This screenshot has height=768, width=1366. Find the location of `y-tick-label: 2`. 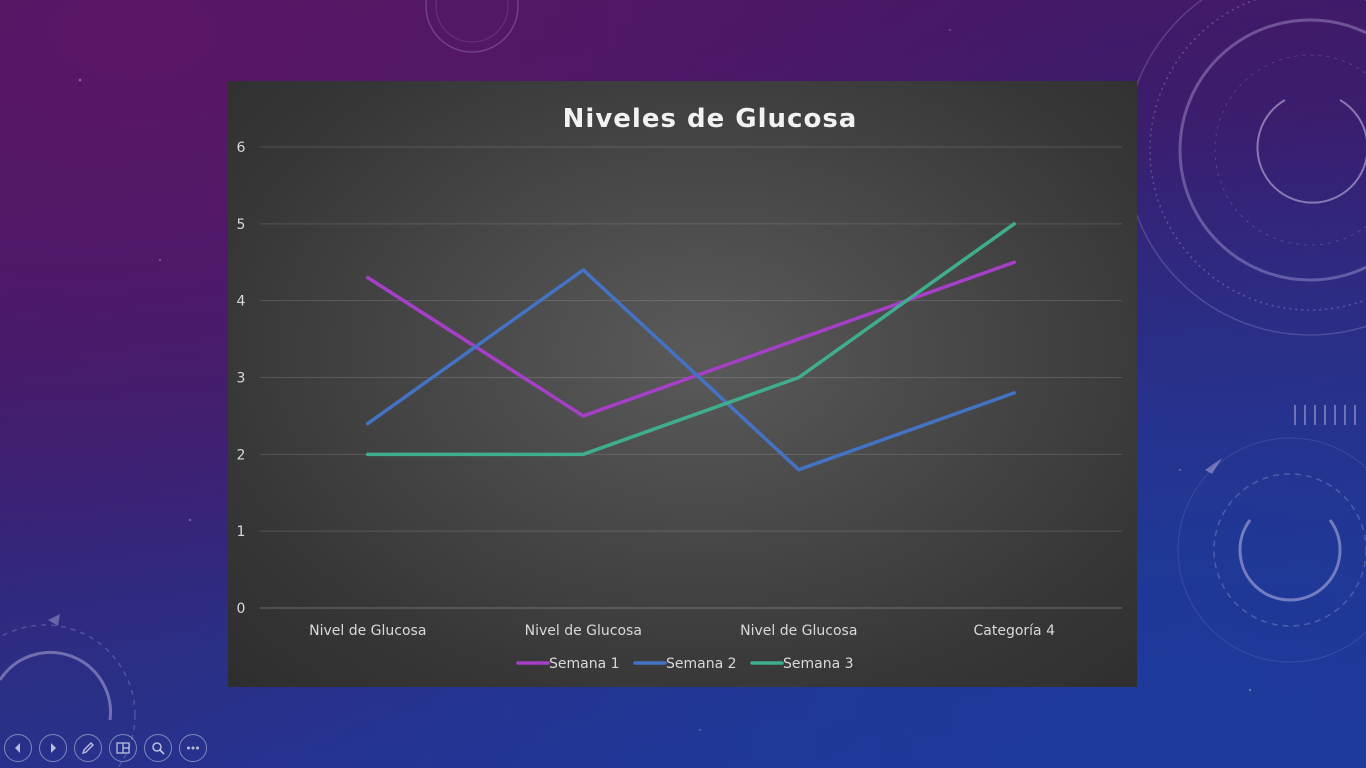

y-tick-label: 2 is located at coordinates (241, 455).